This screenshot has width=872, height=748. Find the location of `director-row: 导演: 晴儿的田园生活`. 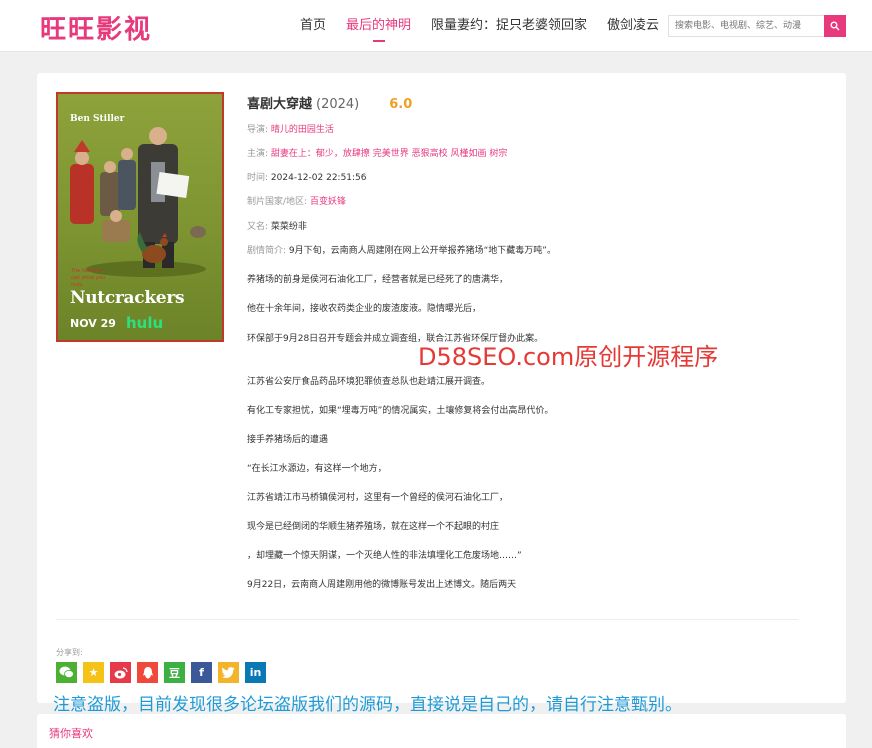

director-row: 导演: 晴儿的田园生活 is located at coordinates (290, 128).